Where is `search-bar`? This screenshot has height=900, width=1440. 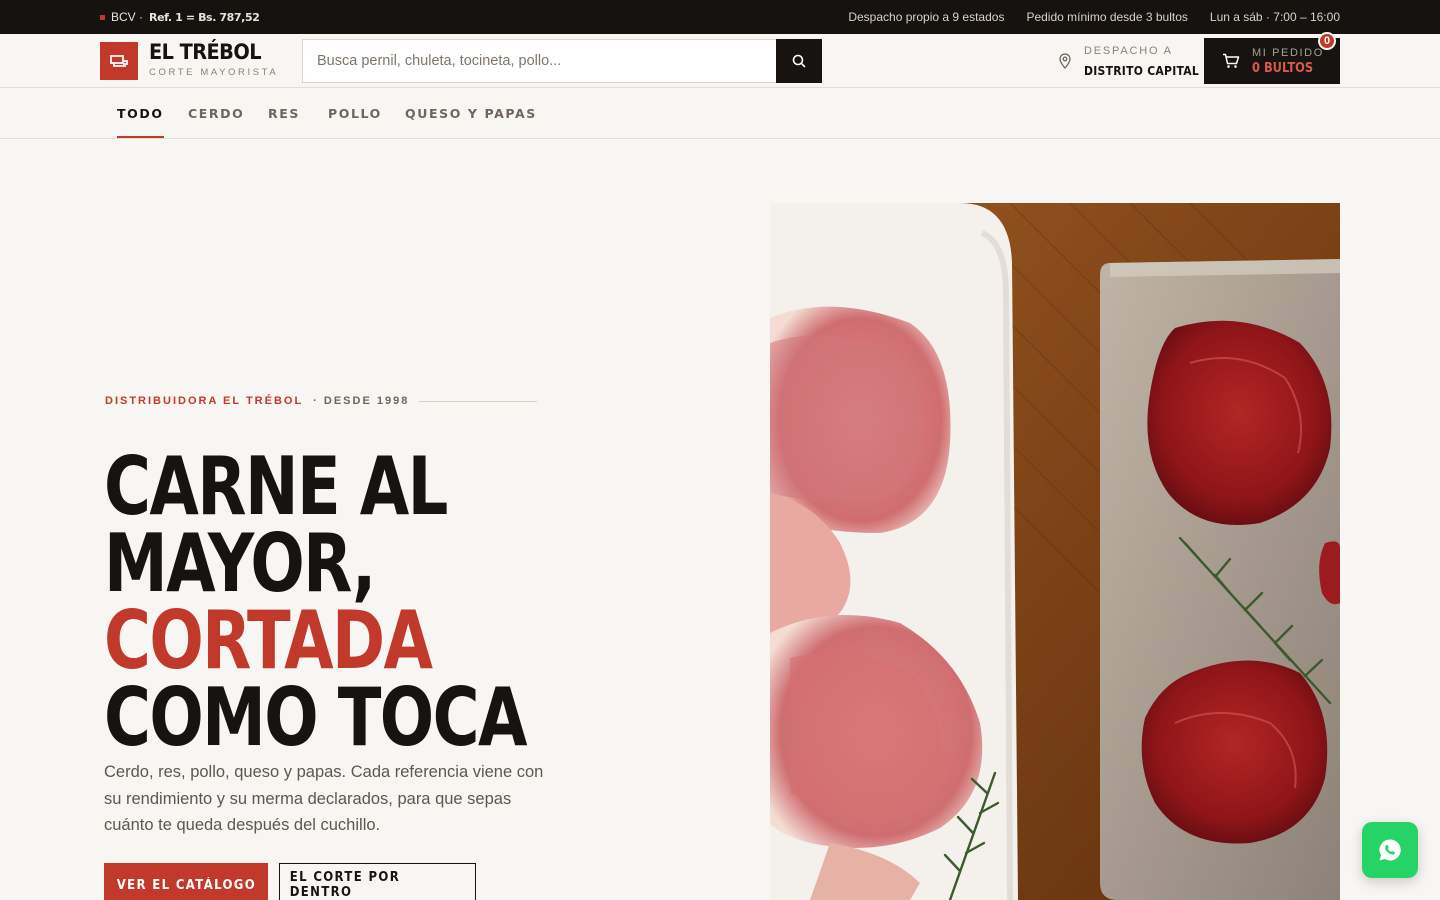 search-bar is located at coordinates (562, 61).